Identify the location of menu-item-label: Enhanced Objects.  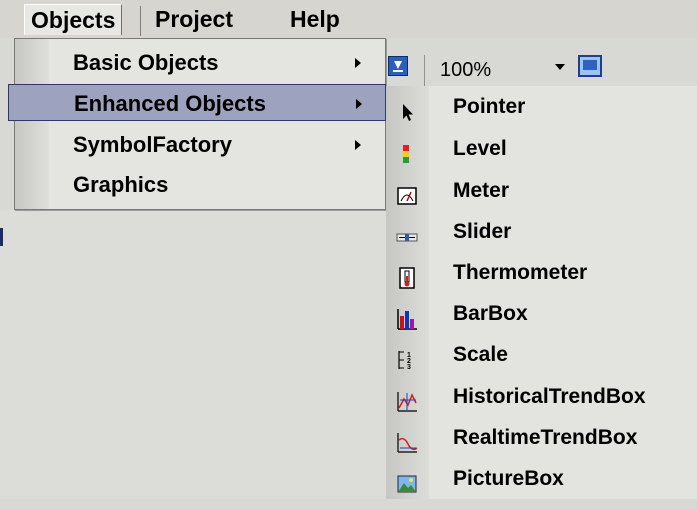
(170, 103).